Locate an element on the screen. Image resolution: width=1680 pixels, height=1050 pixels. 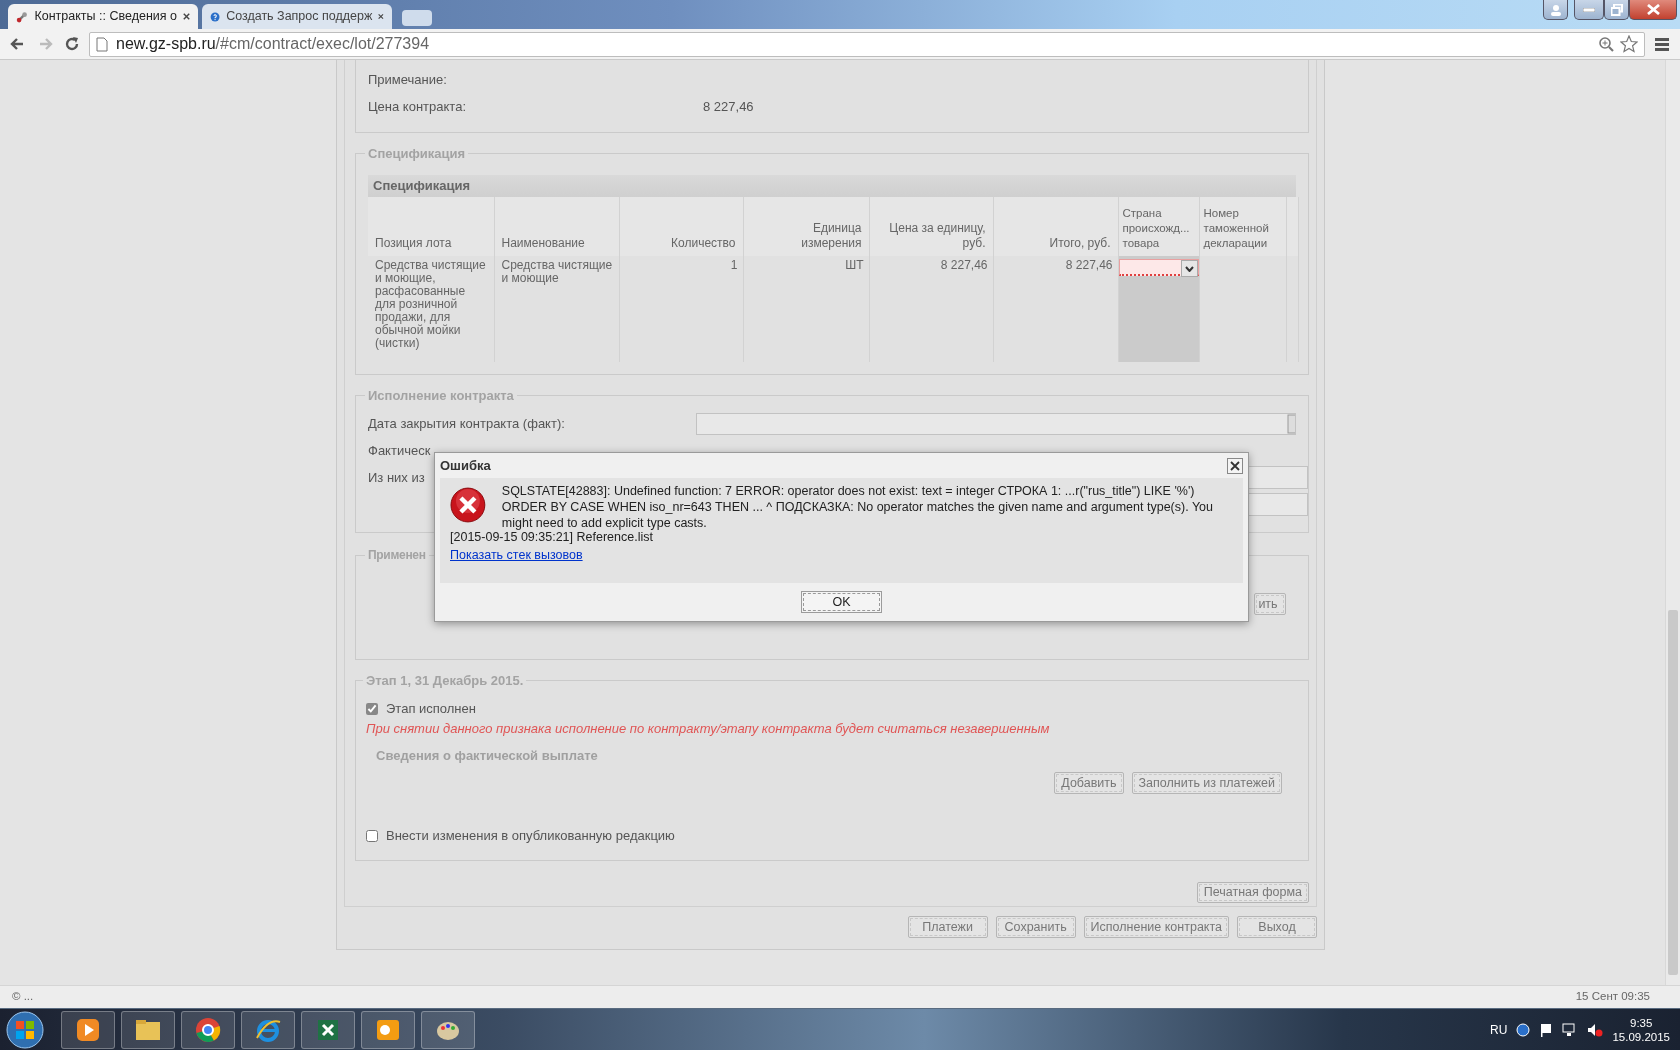
error-icon is located at coordinates (468, 505).